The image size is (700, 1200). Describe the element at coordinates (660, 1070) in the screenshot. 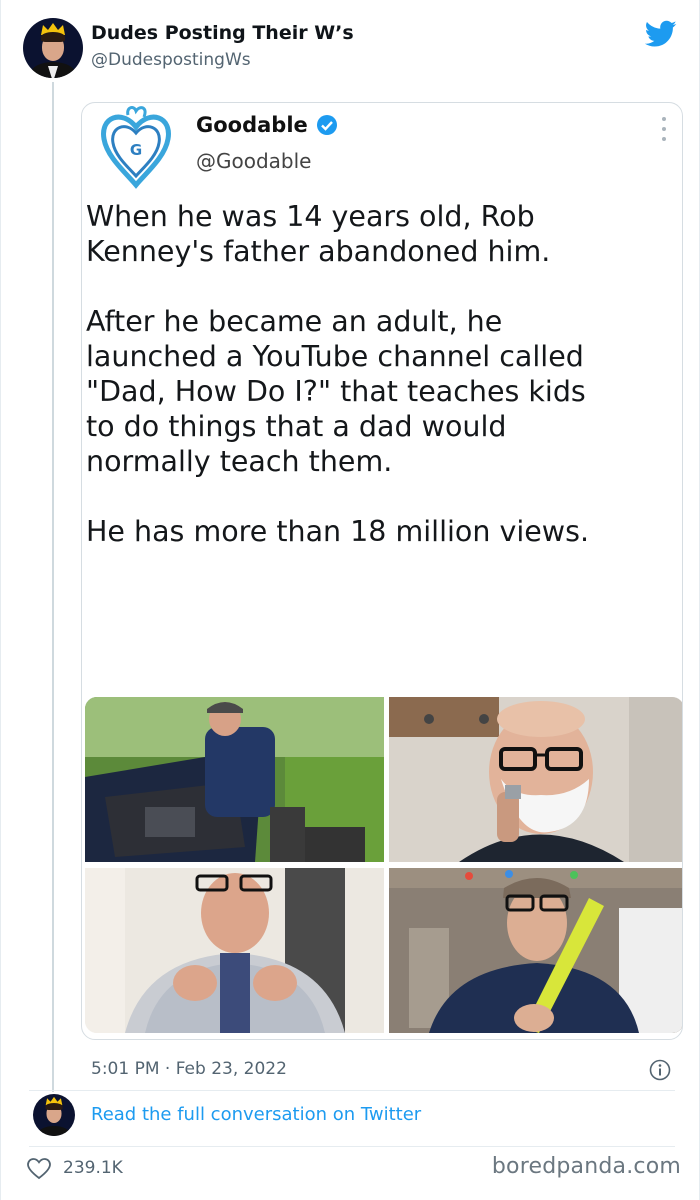

I see `info-icon` at that location.